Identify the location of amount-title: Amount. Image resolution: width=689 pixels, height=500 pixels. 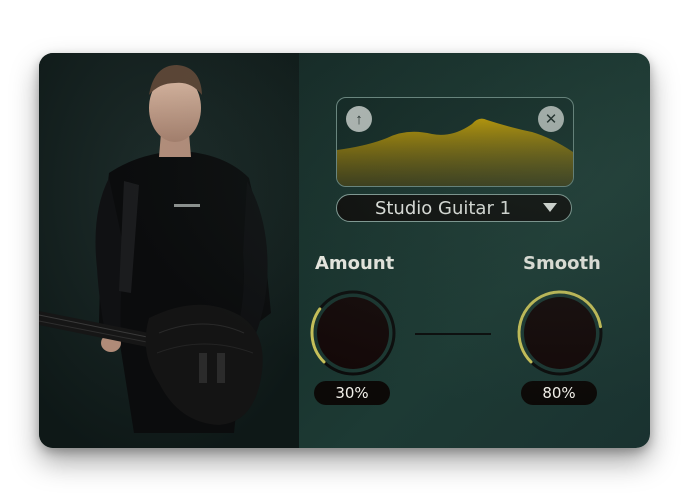
(355, 263).